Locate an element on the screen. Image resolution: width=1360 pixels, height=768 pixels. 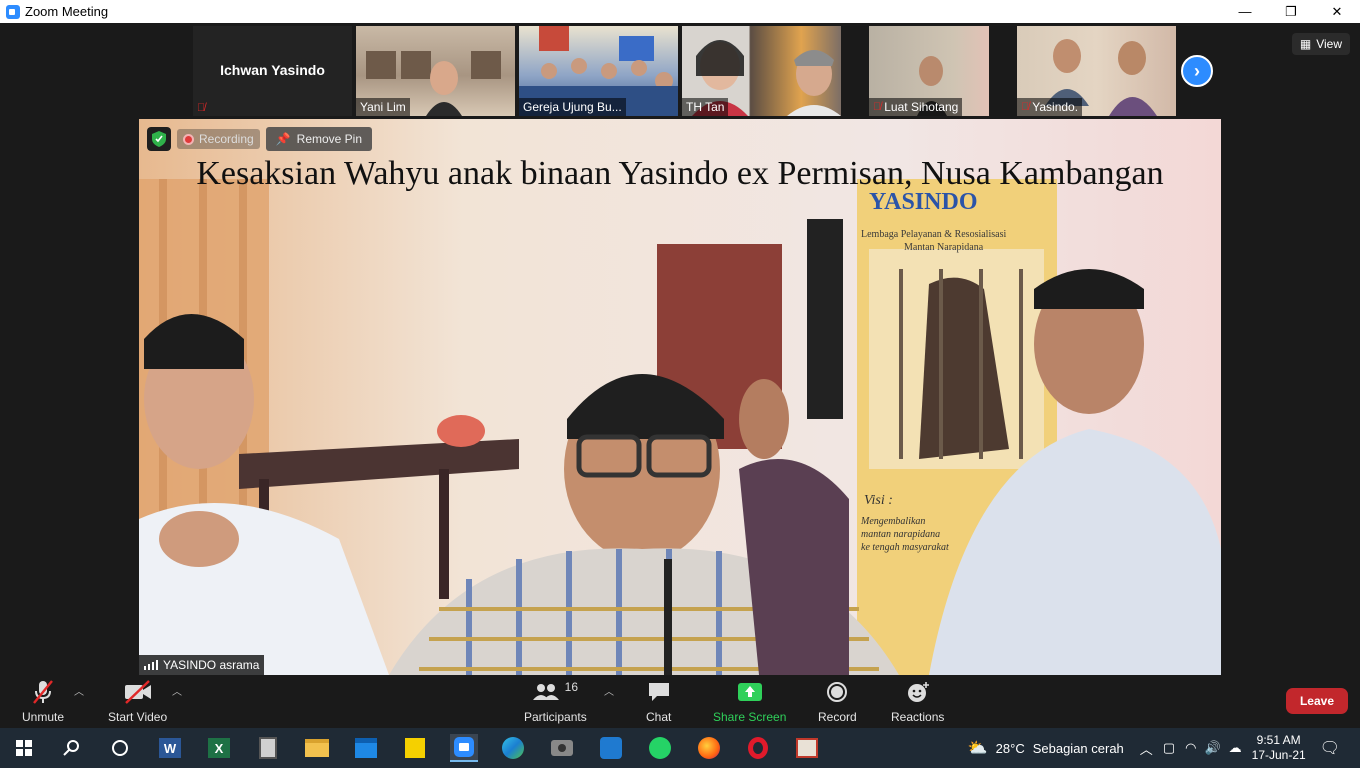
participant-tile: 🎙̸ Luat Sihotang is located at coordinates (929, 71).